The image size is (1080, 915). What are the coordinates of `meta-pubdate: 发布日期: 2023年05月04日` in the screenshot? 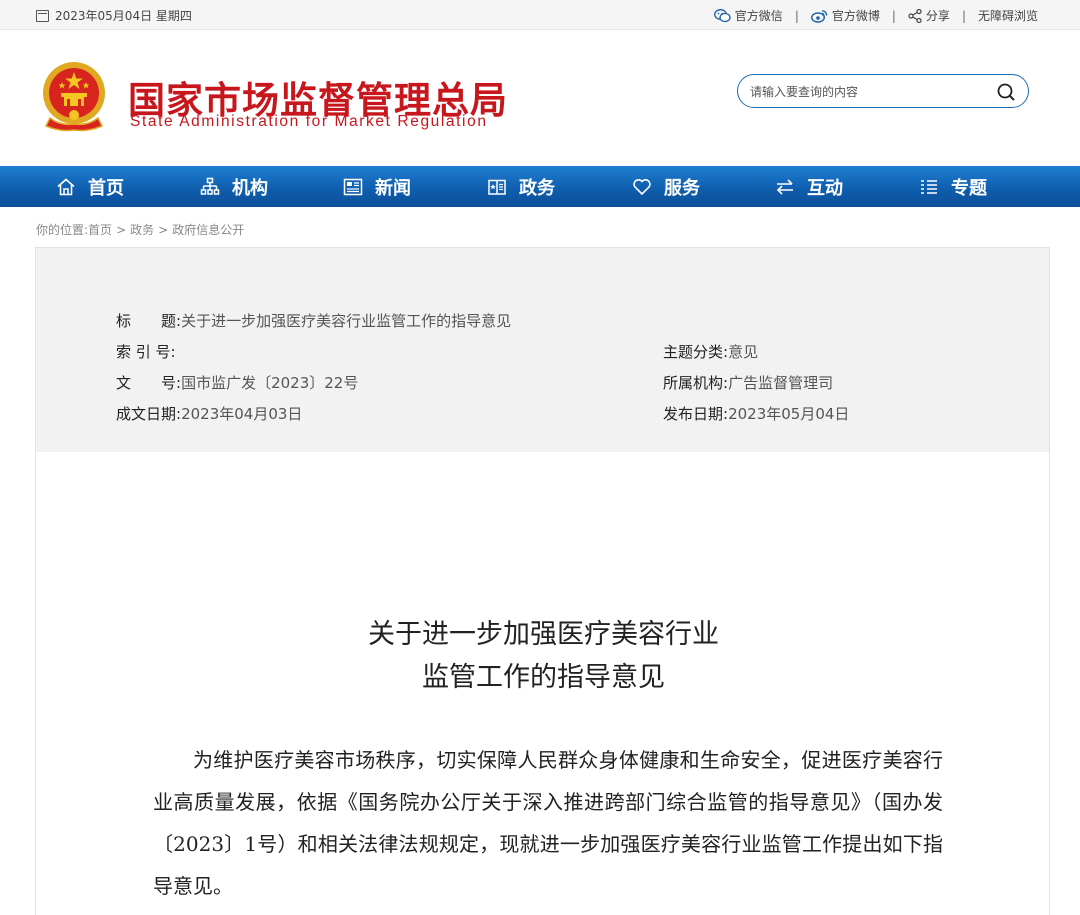 It's located at (756, 413).